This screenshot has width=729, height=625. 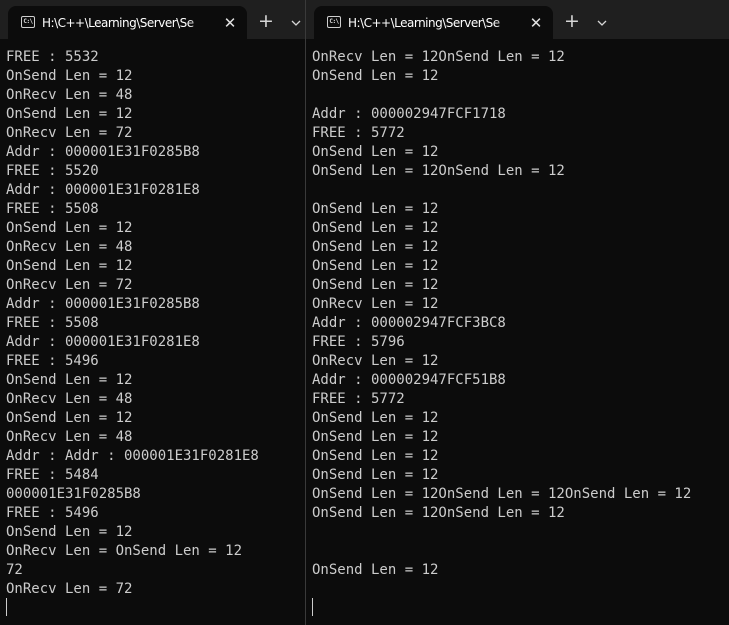 I want to click on output-line: Addr : 000002947FCF1718, so click(x=409, y=114).